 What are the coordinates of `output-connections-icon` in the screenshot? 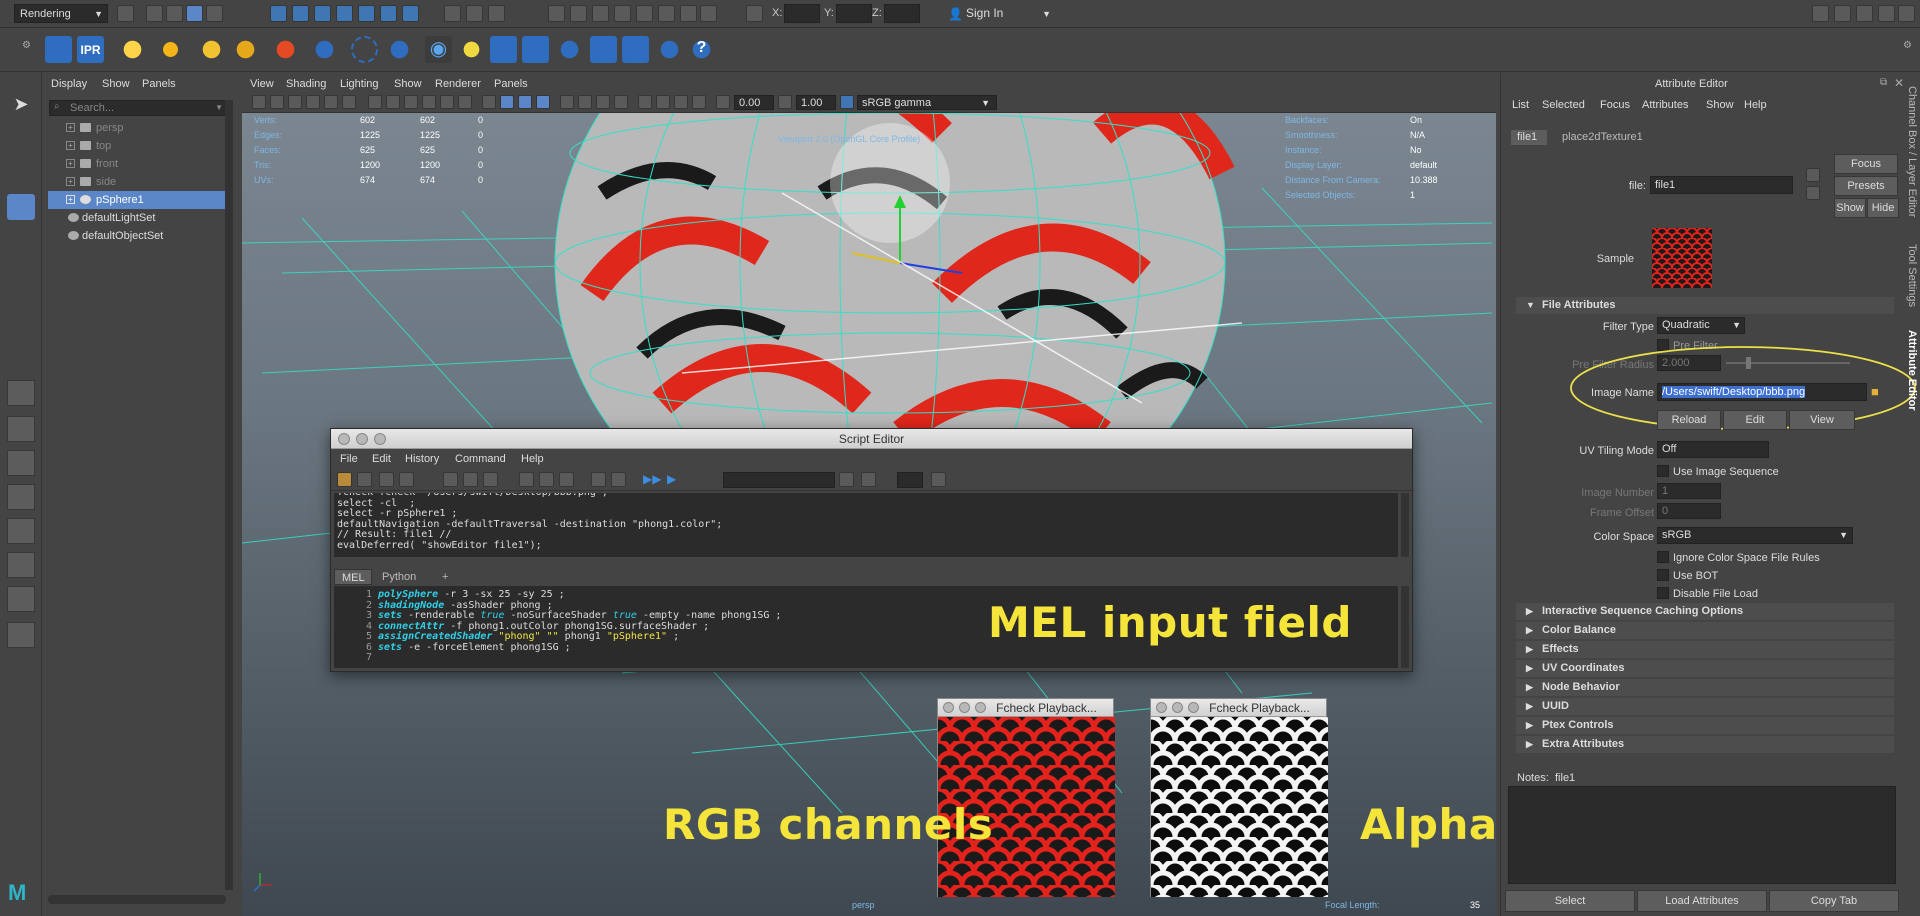 It's located at (1813, 193).